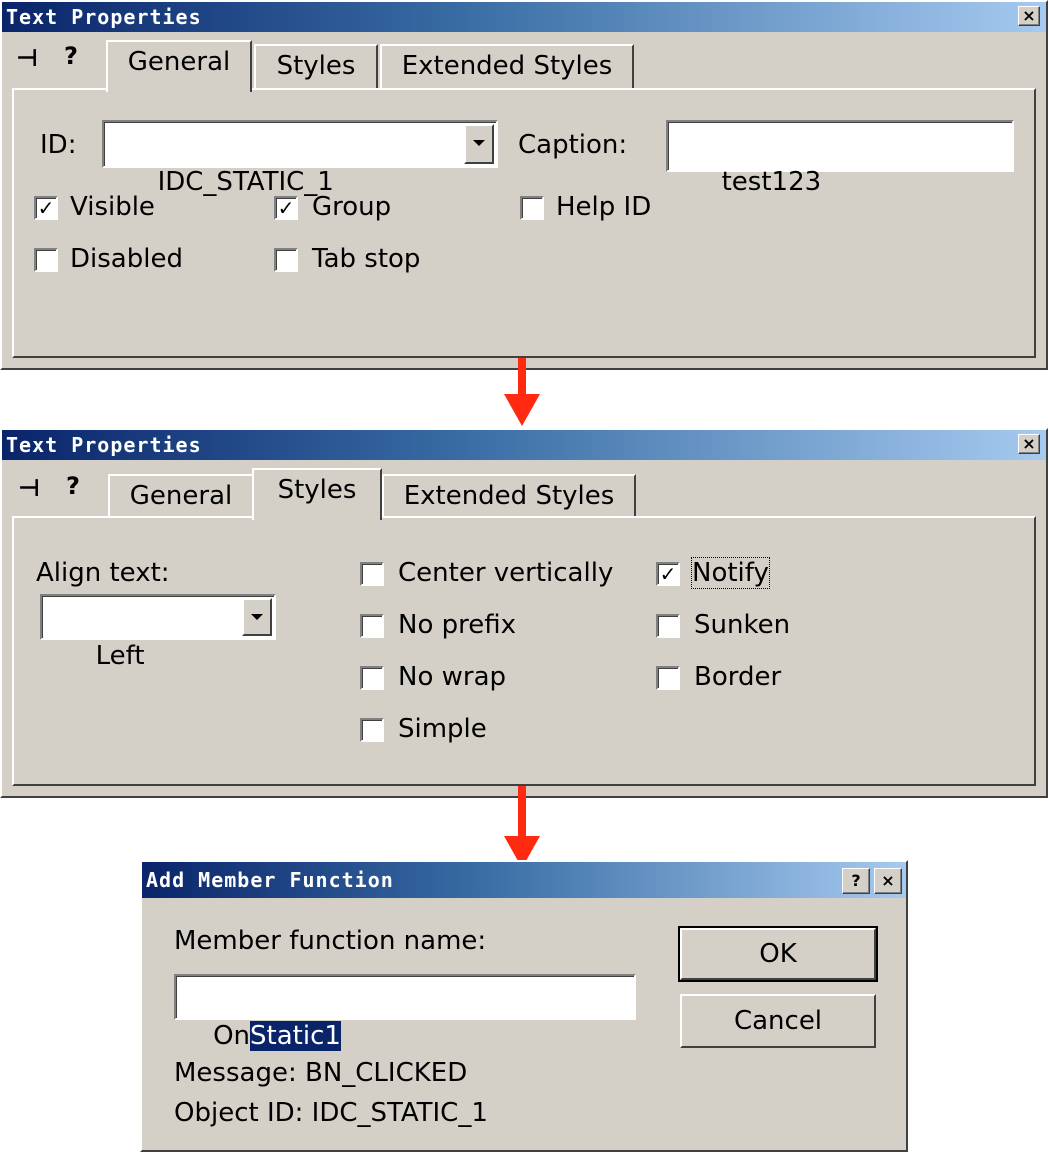  Describe the element at coordinates (366, 259) in the screenshot. I see `tab-stop-label: Tab stop` at that location.